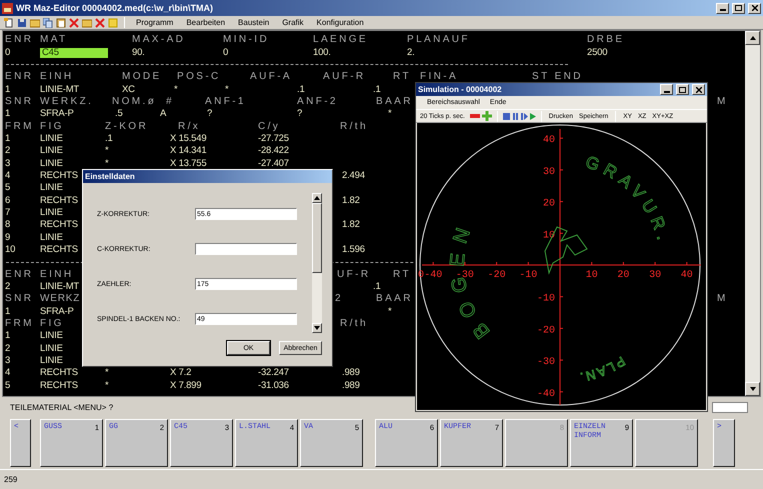 The height and width of the screenshot is (489, 763). What do you see at coordinates (61, 23) in the screenshot?
I see `paste-icon` at bounding box center [61, 23].